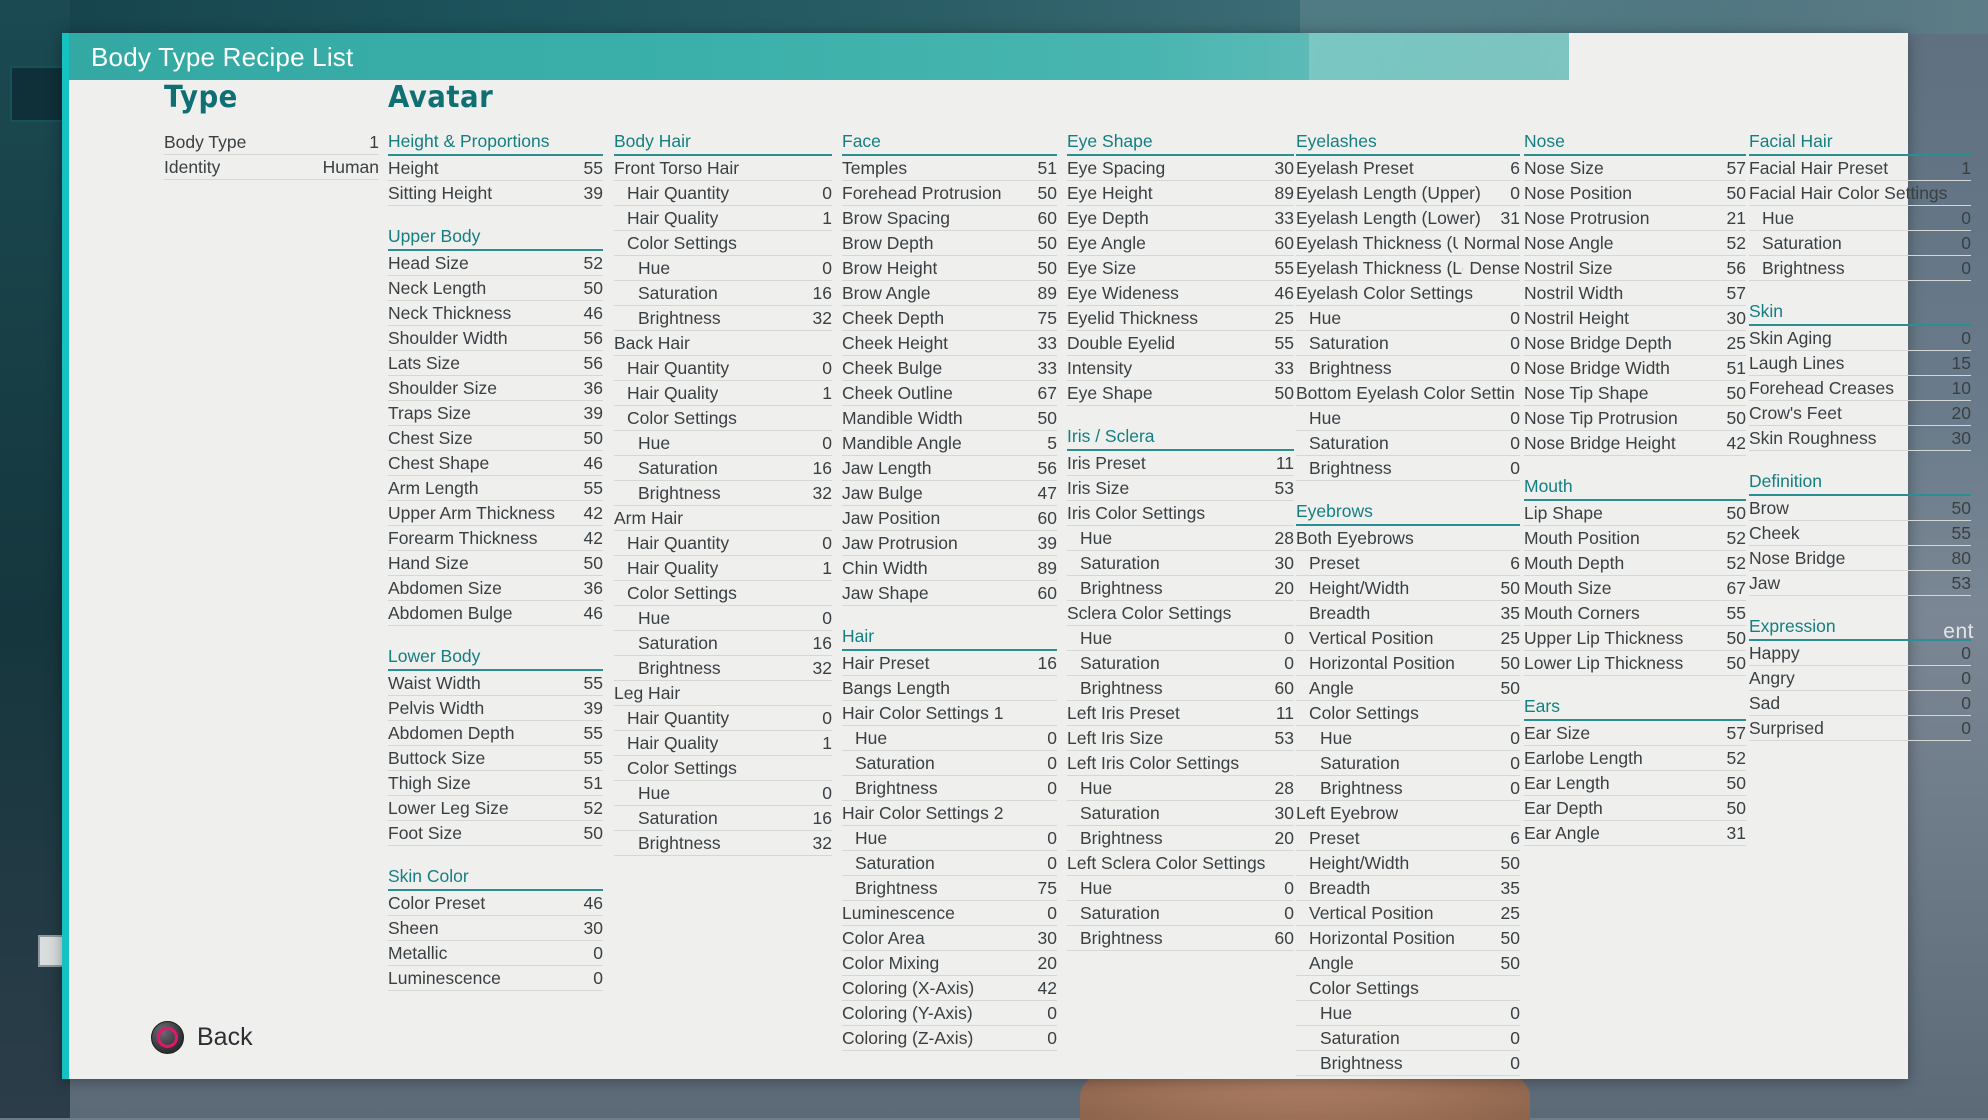 The height and width of the screenshot is (1120, 1988). I want to click on parameter-row: Head Size52, so click(495, 263).